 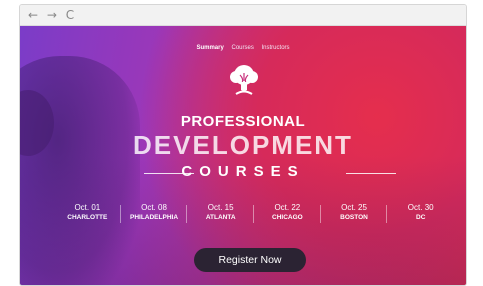 What do you see at coordinates (354, 207) in the screenshot?
I see `schedule-date: Oct. 25` at bounding box center [354, 207].